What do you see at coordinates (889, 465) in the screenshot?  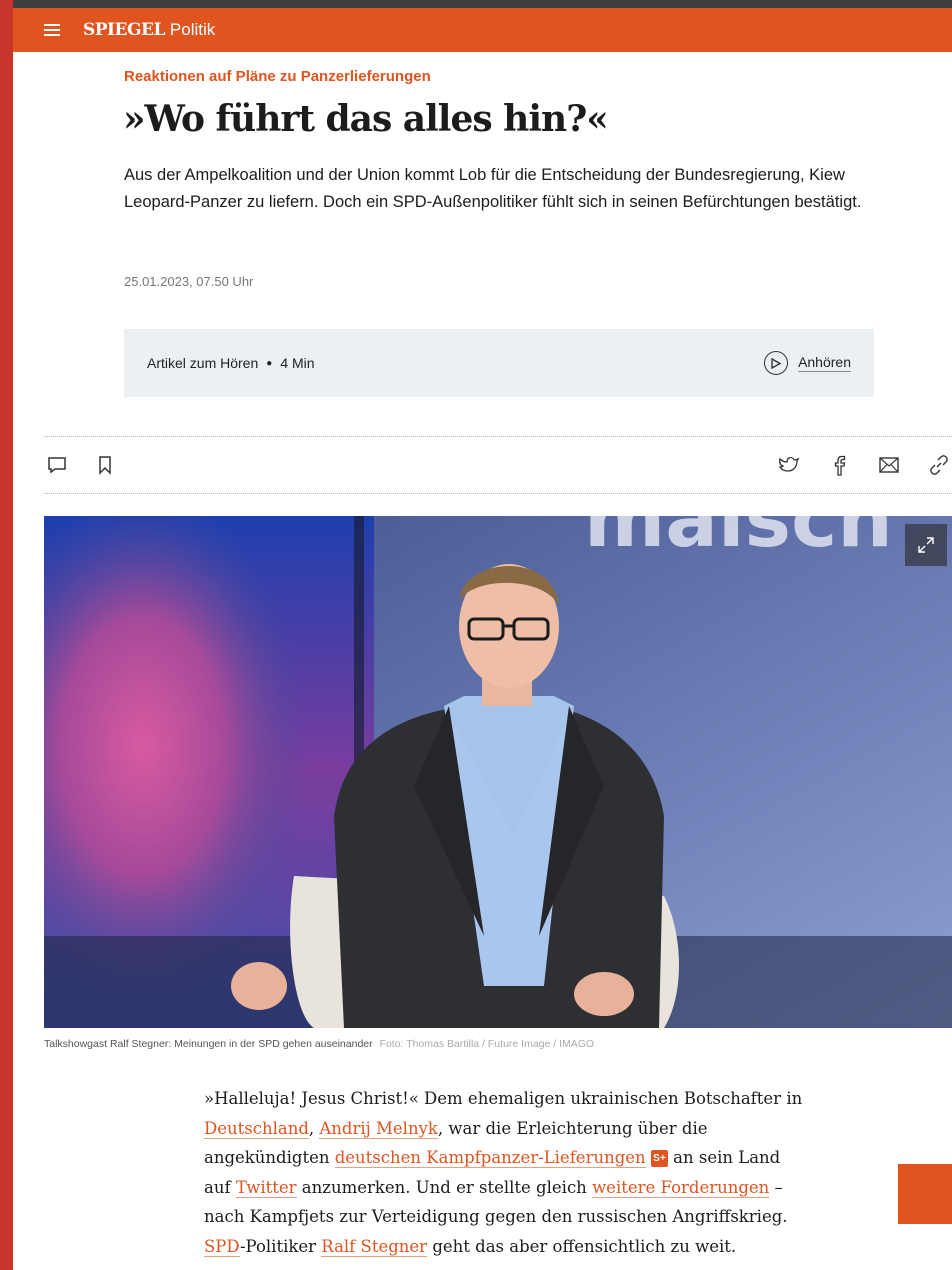 I see `mail-icon` at bounding box center [889, 465].